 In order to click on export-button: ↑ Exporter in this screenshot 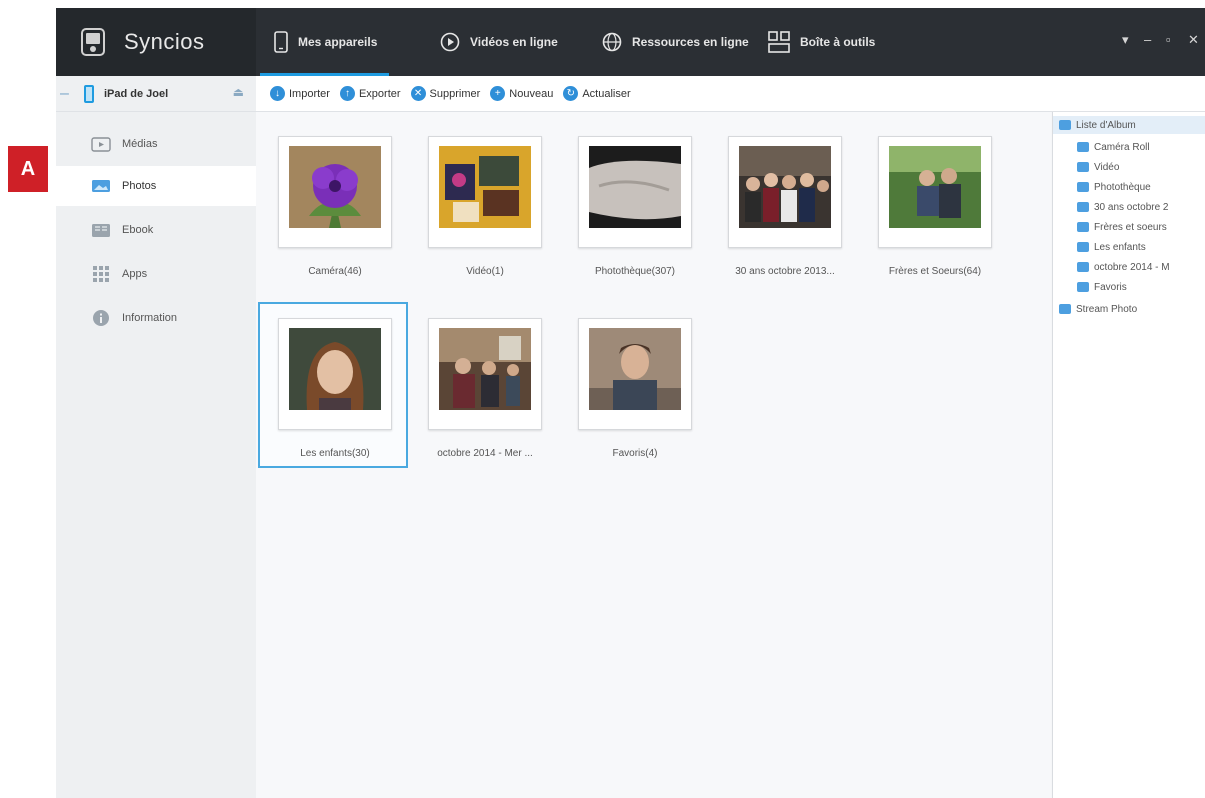, I will do `click(370, 93)`.